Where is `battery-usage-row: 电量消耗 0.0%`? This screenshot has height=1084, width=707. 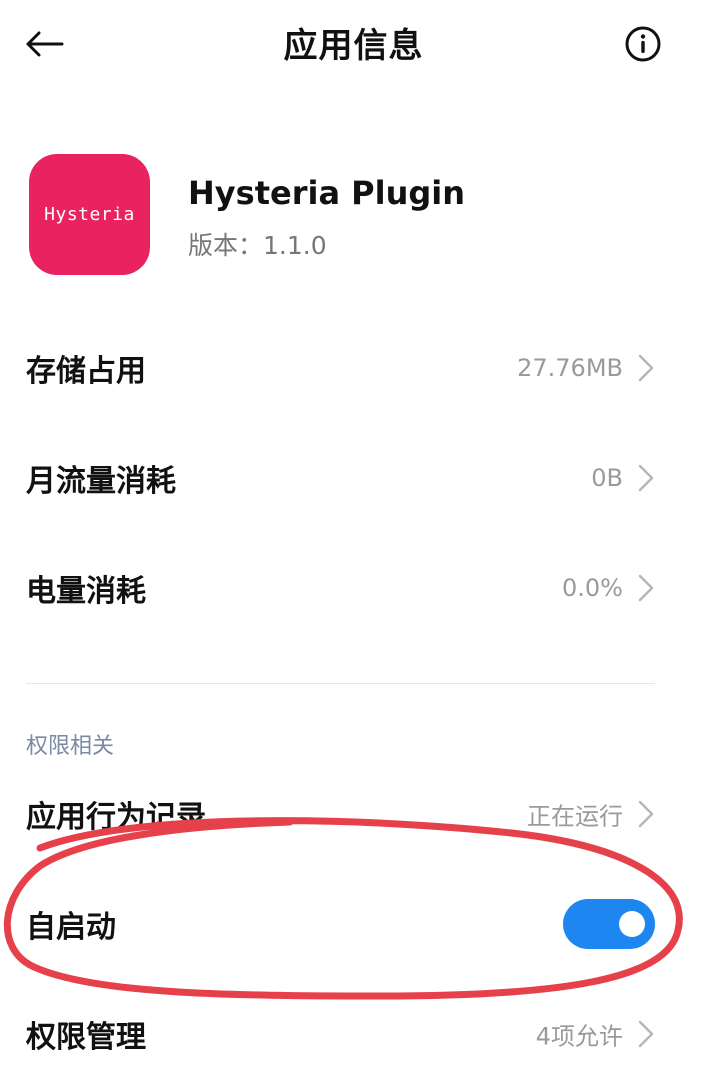 battery-usage-row: 电量消耗 0.0% is located at coordinates (353, 588).